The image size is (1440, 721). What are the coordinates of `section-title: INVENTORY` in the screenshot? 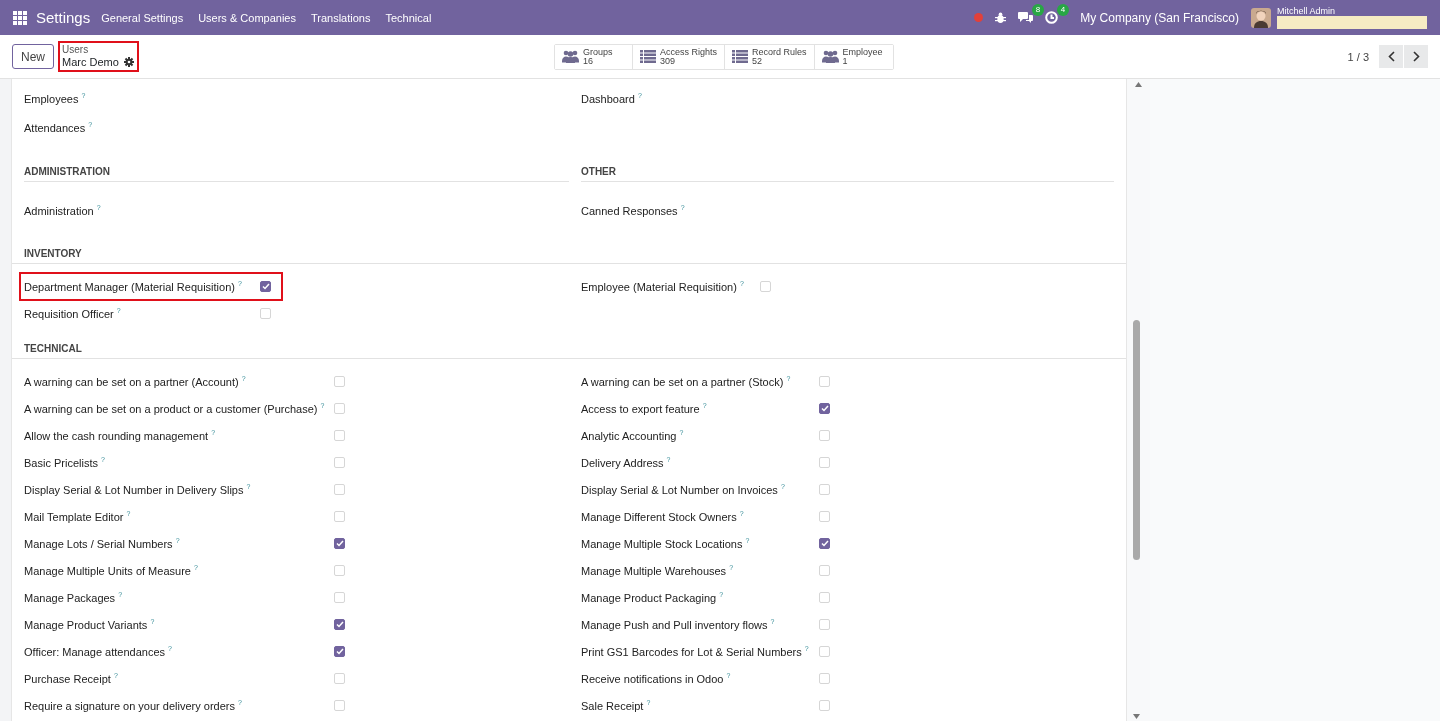 It's located at (569, 256).